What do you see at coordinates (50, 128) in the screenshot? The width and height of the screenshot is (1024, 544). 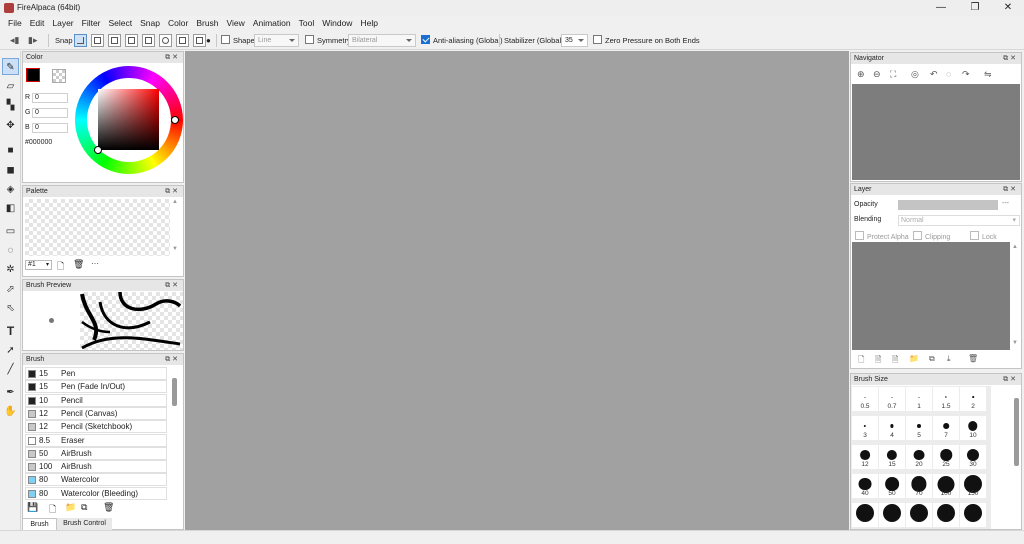 I see `b-input: 0` at bounding box center [50, 128].